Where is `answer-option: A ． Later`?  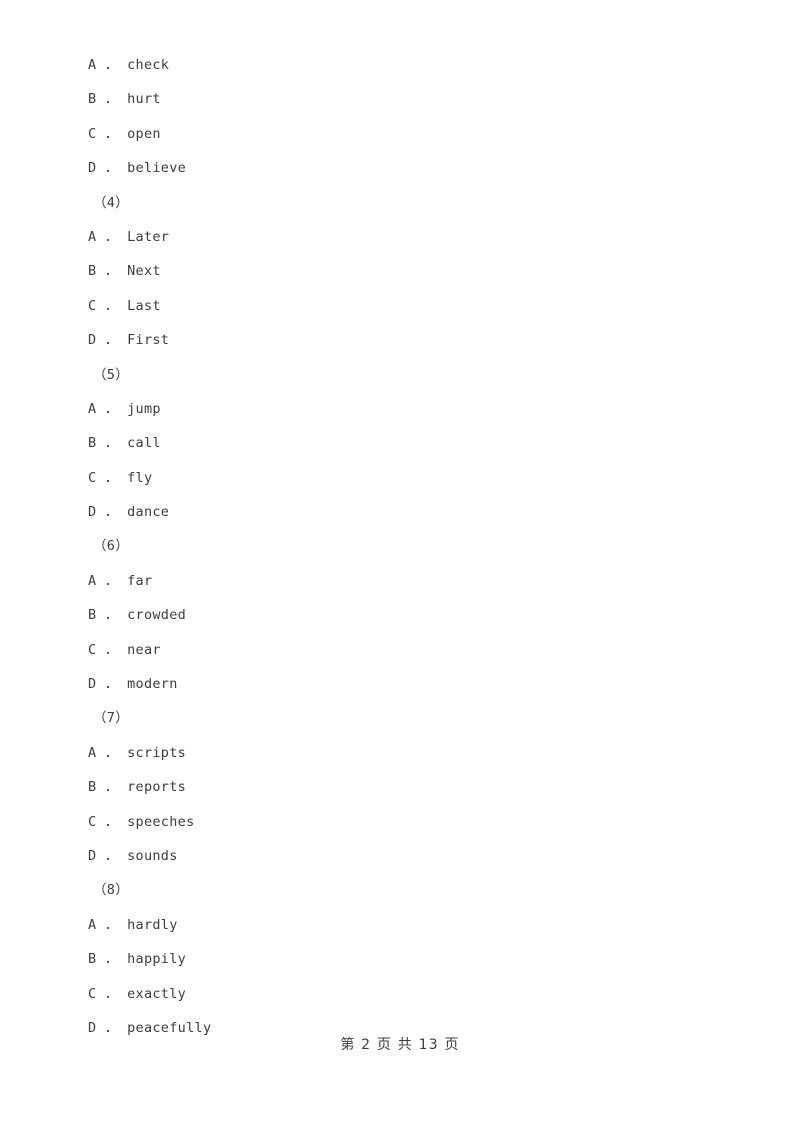
answer-option: A ． Later is located at coordinates (400, 237).